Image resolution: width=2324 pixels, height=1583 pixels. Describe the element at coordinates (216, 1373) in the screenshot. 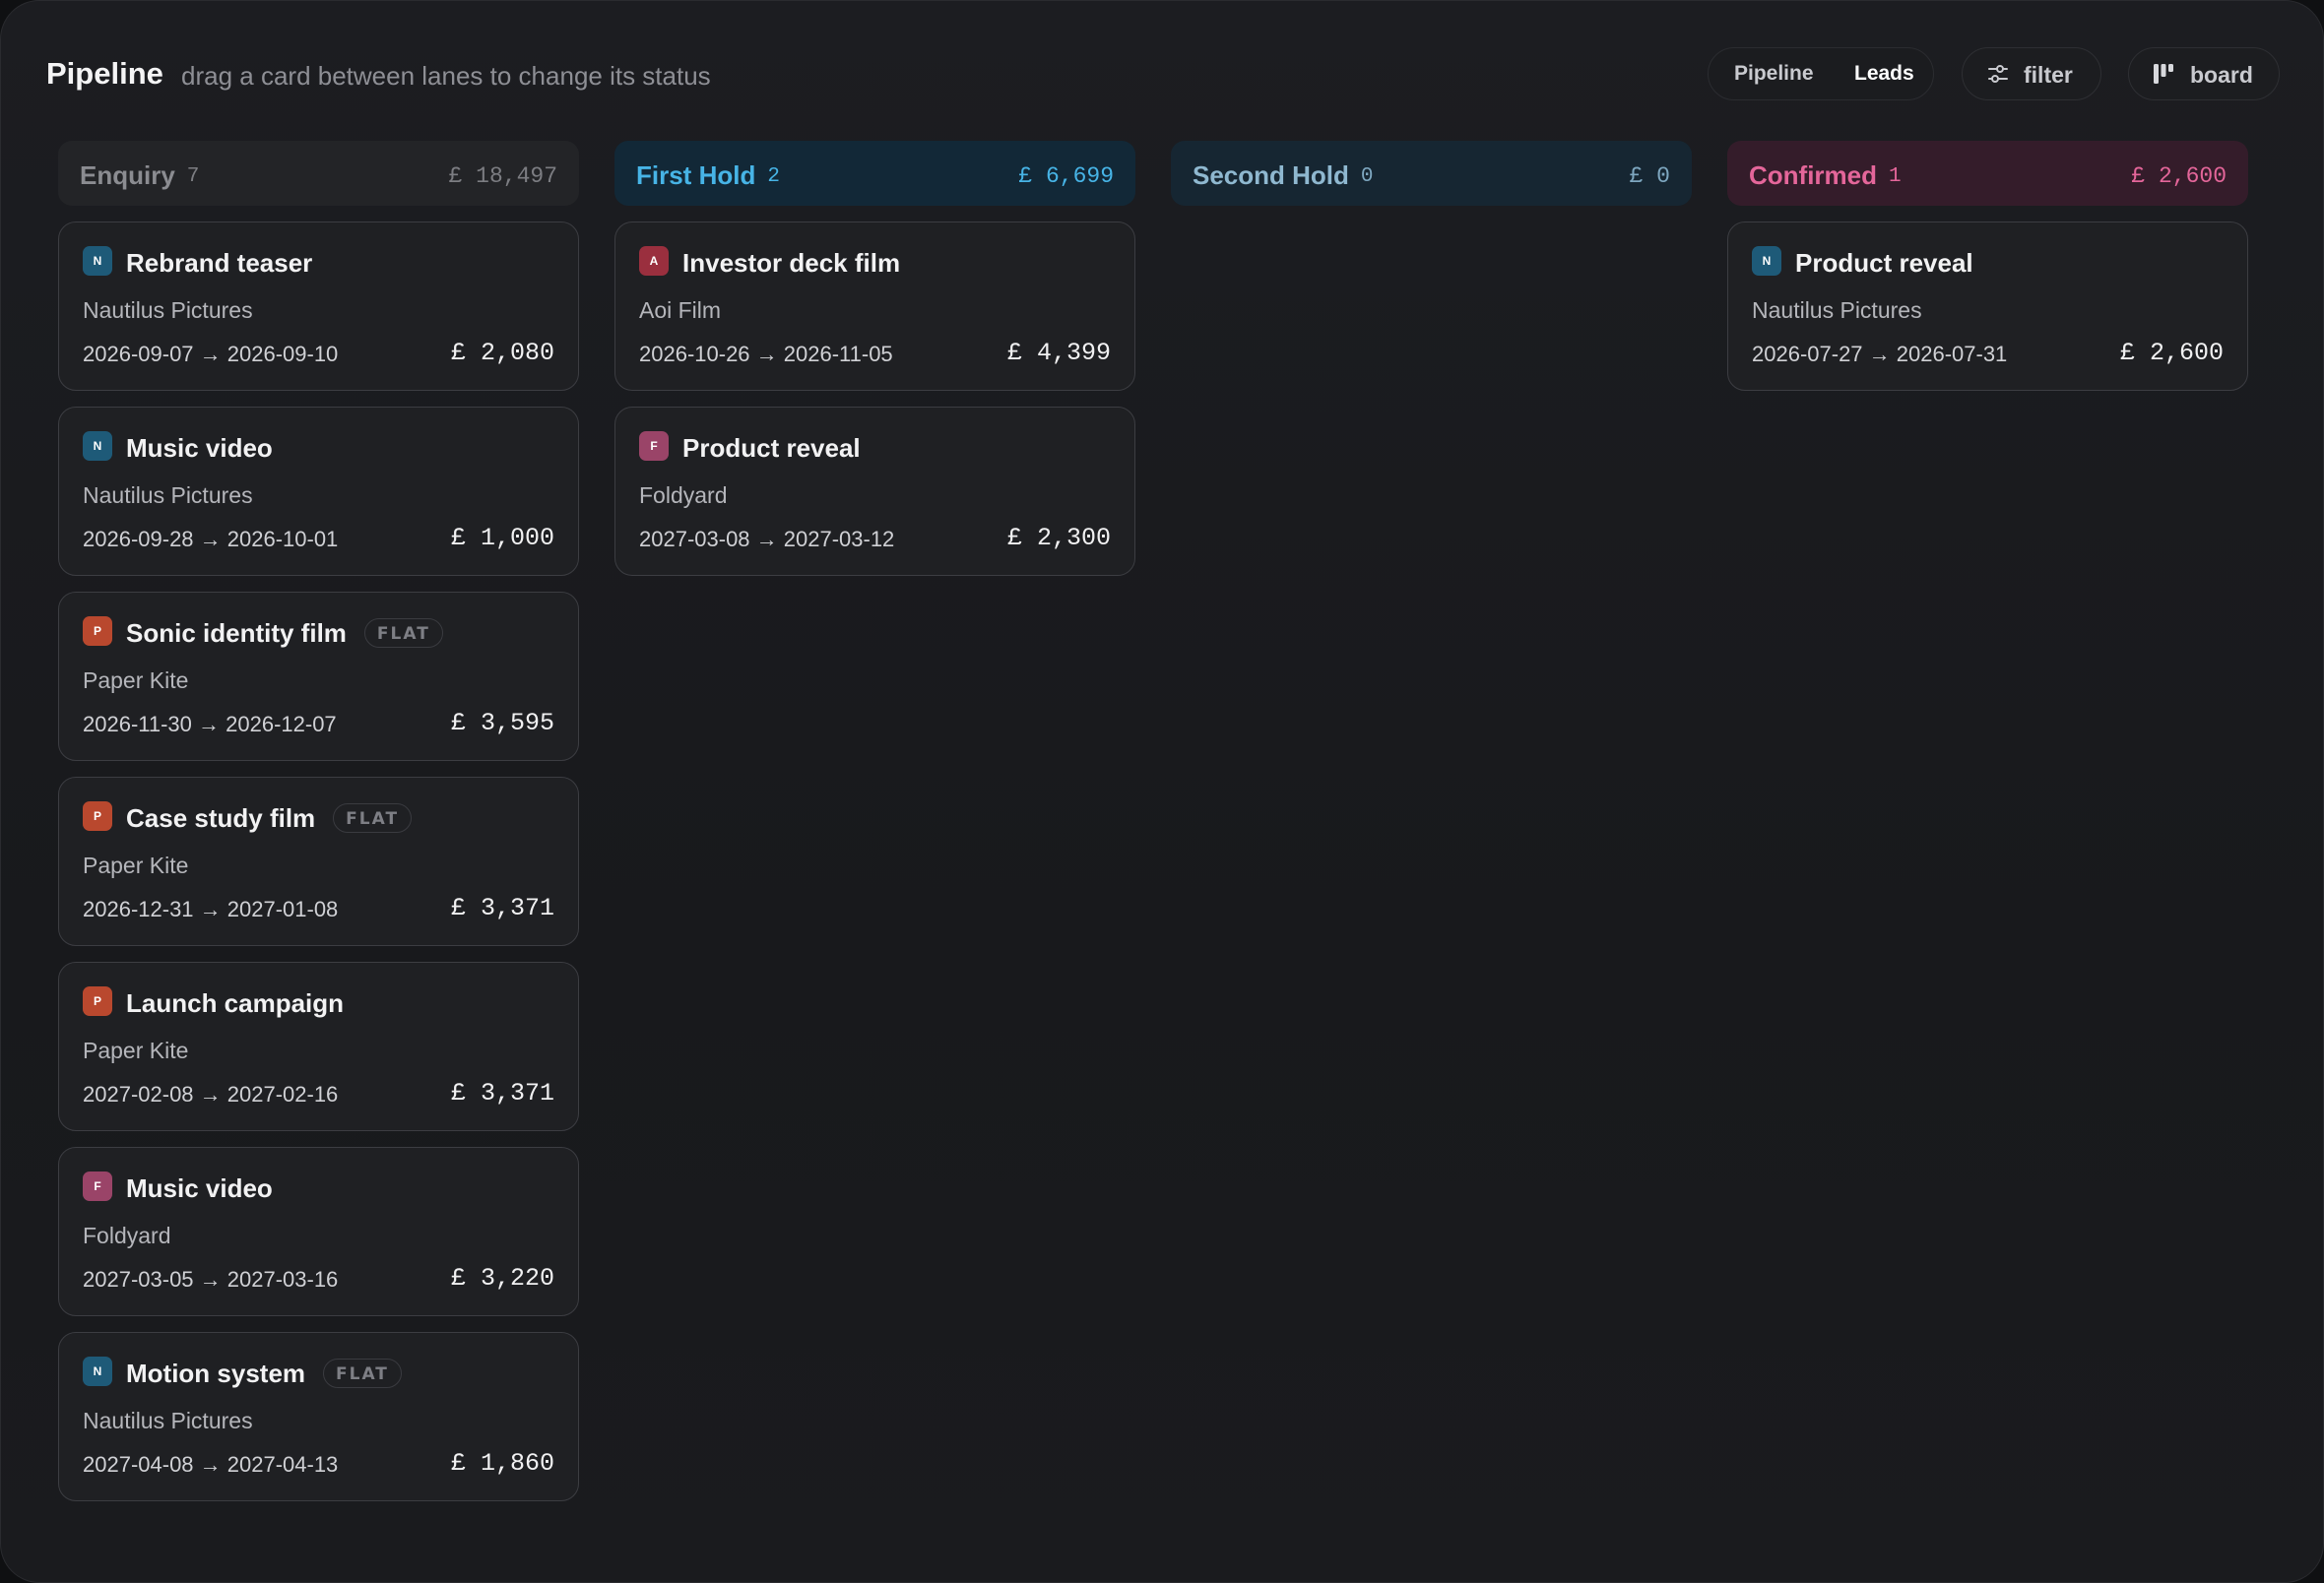

I see `card-title: Motion system` at that location.